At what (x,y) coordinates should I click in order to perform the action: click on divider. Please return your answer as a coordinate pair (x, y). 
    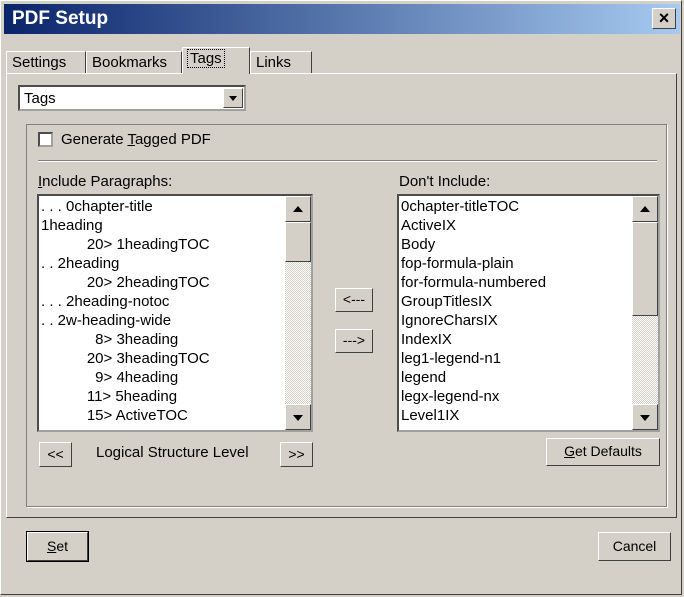
    Looking at the image, I should click on (347, 161).